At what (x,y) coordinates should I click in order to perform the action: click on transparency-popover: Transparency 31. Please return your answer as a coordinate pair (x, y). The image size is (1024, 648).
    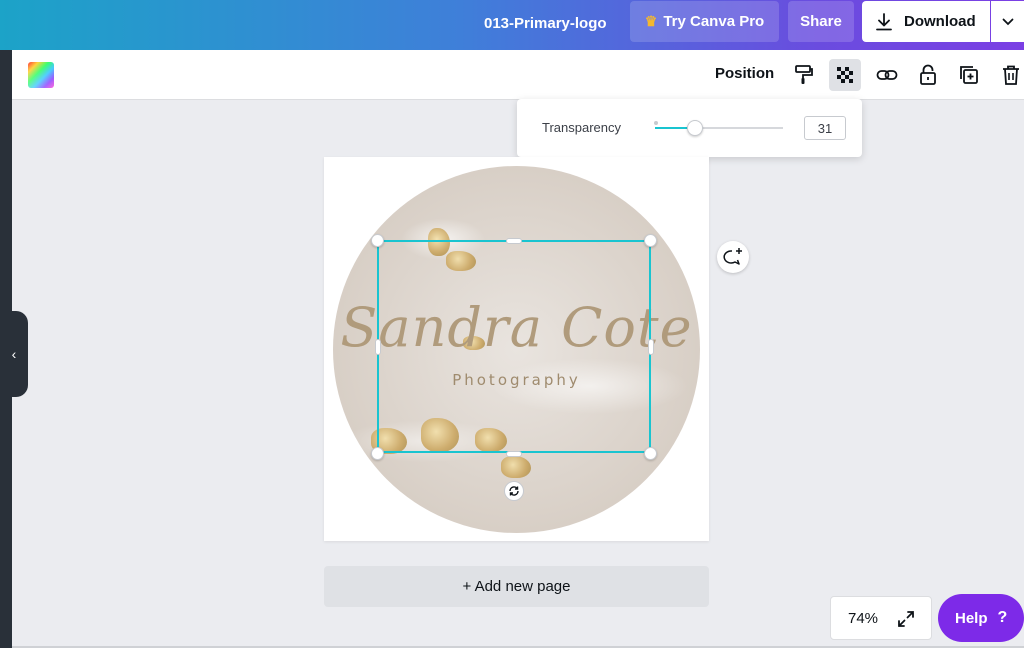
    Looking at the image, I should click on (689, 128).